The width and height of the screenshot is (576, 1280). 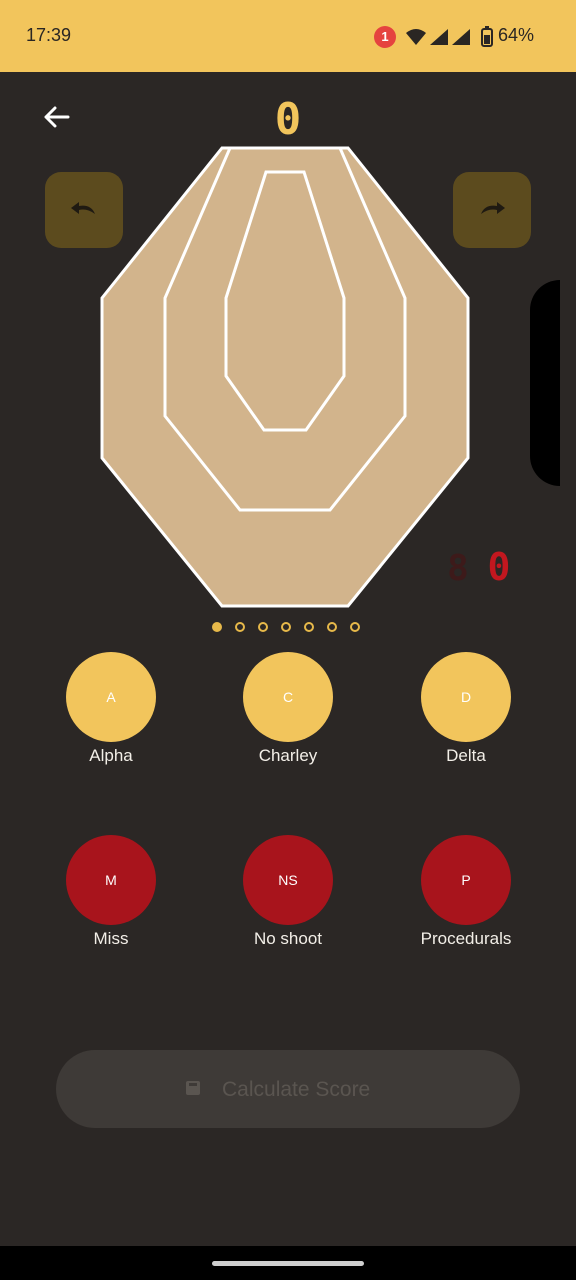 What do you see at coordinates (111, 938) in the screenshot?
I see `miss-label: Miss` at bounding box center [111, 938].